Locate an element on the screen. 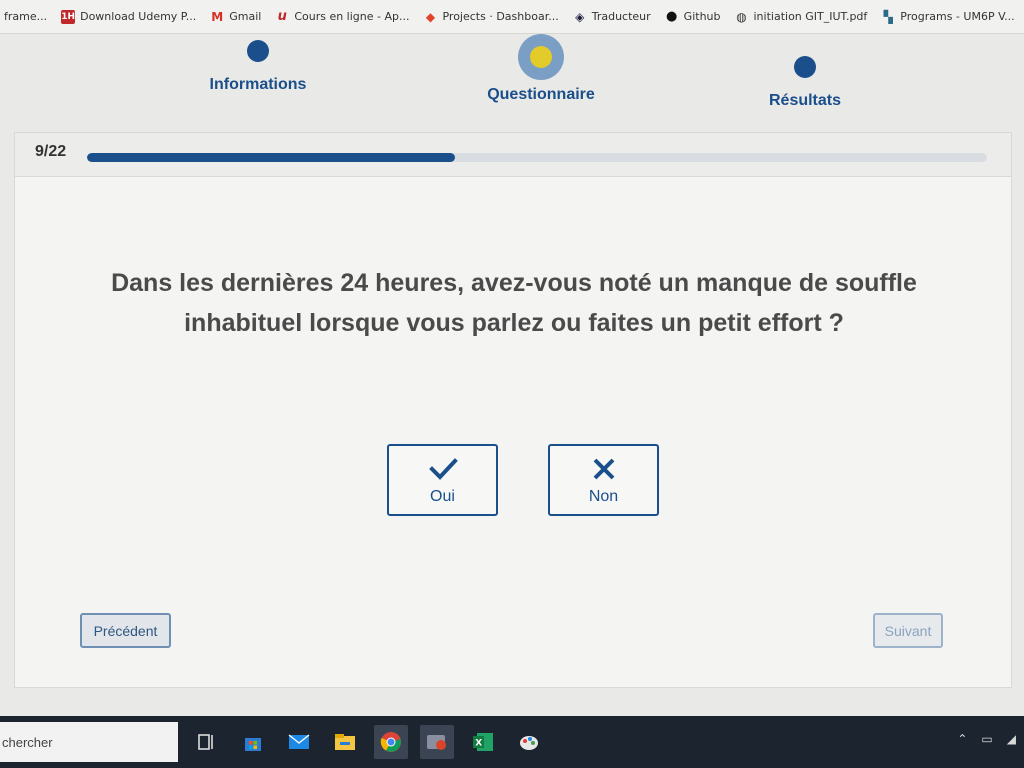 The width and height of the screenshot is (1024, 768). file-explorer-icon is located at coordinates (345, 742).